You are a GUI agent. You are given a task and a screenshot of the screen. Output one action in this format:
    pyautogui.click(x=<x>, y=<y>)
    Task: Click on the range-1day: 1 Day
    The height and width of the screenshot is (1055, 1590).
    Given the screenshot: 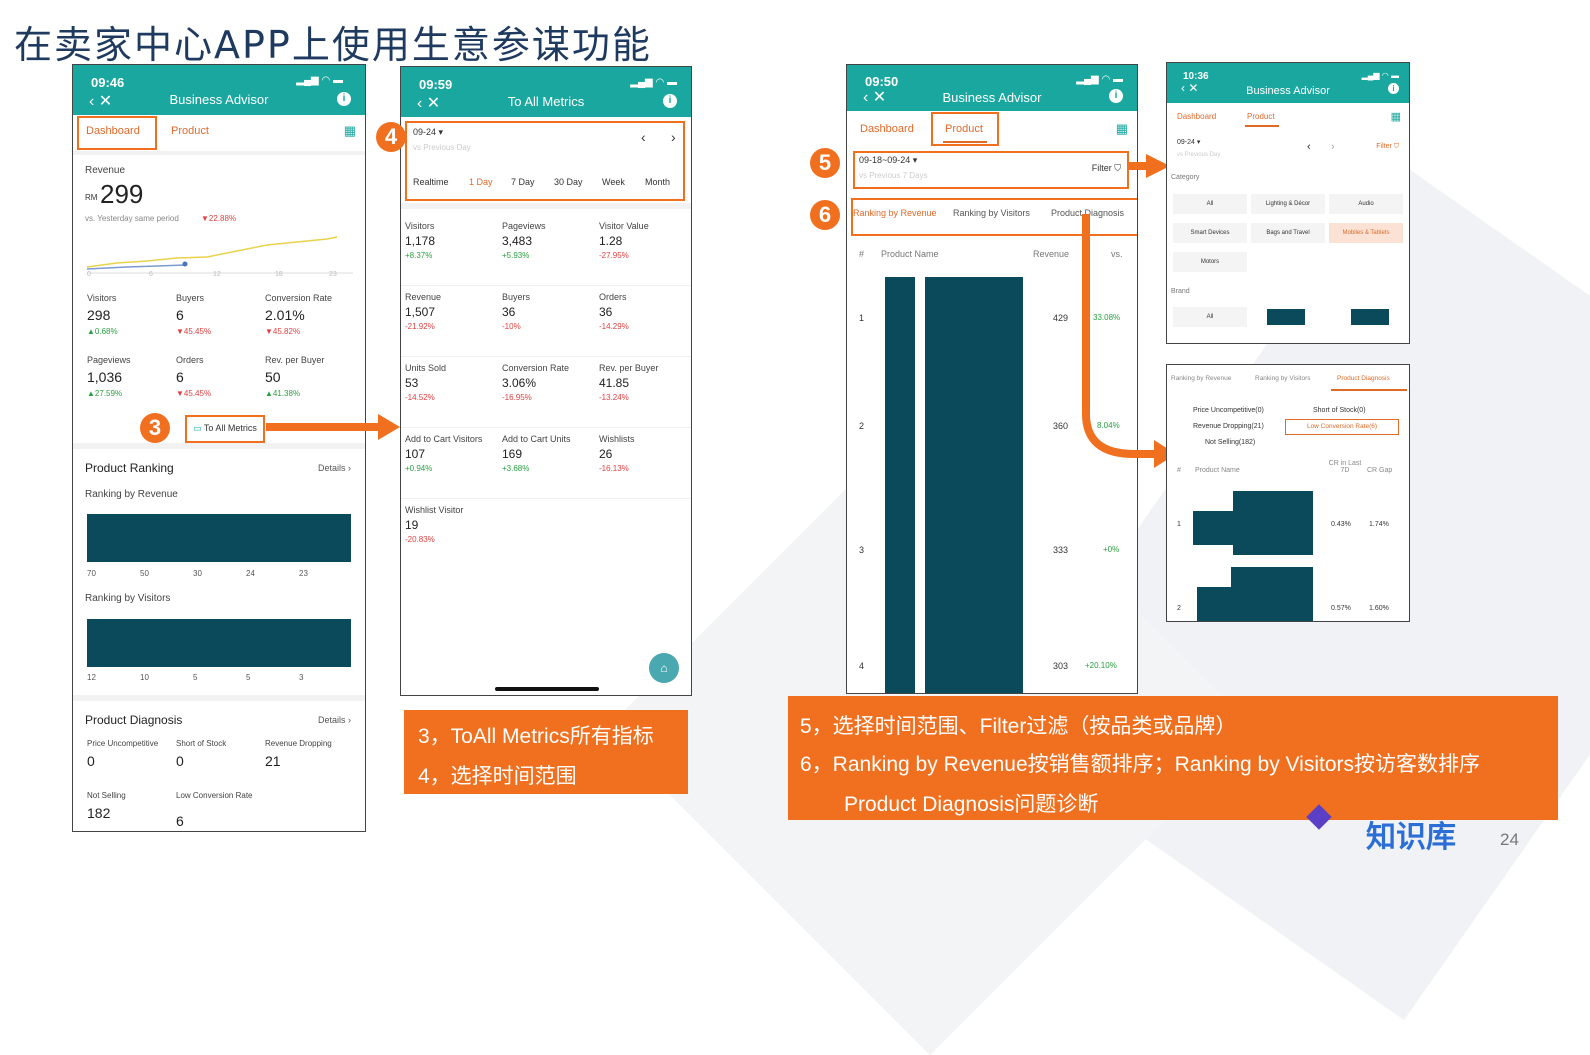 What is the action you would take?
    pyautogui.click(x=481, y=182)
    